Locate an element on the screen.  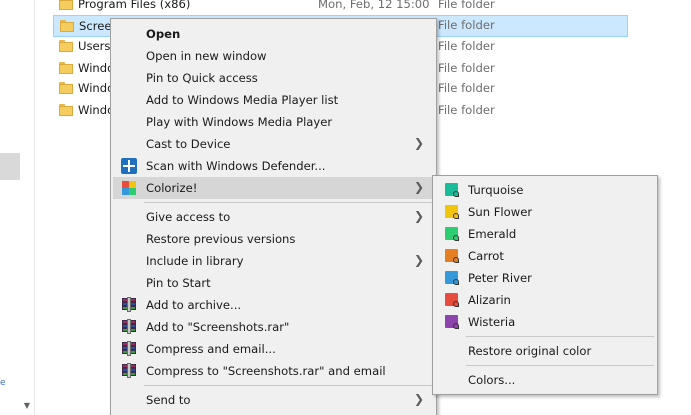
windows-defender-icon is located at coordinates (129, 166).